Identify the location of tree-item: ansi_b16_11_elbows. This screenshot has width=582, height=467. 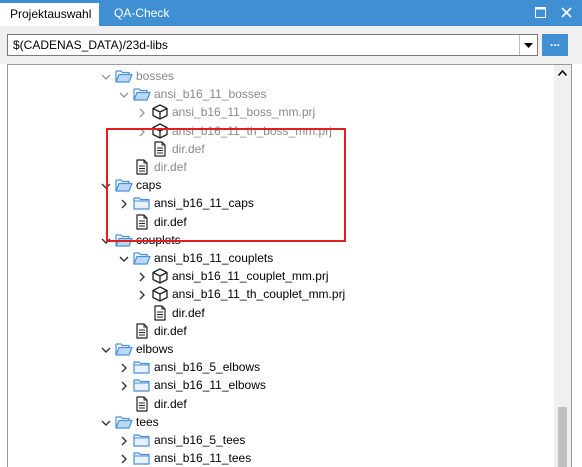
(278, 385).